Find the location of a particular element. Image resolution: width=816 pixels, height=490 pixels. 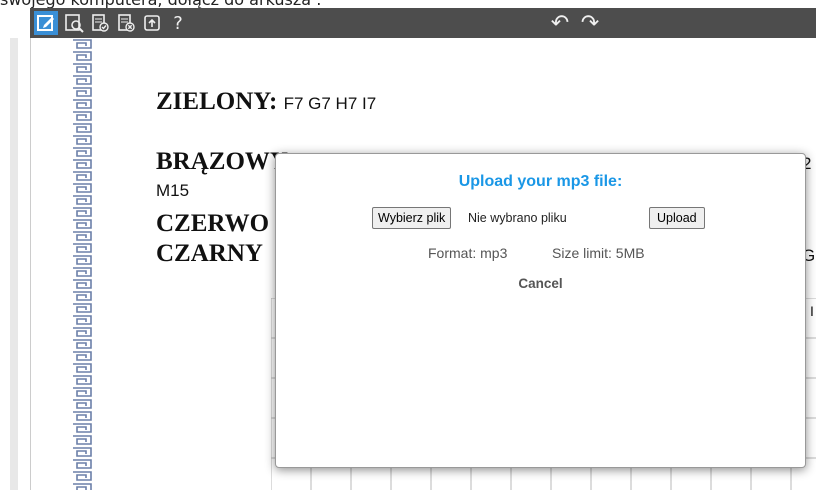

sheet-line-brown: BRĄZOWY is located at coordinates (222, 161).